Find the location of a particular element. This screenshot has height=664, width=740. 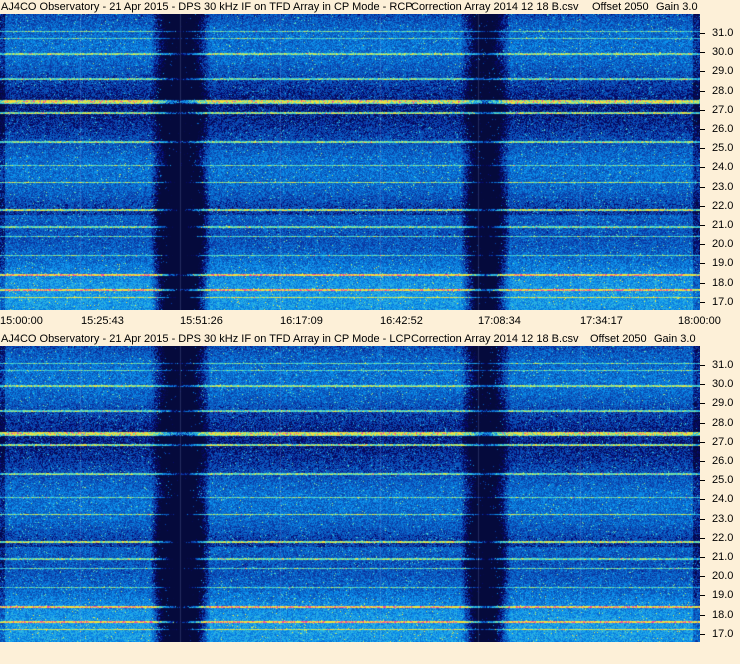

rcp-offset: Offset 2050 is located at coordinates (620, 7).